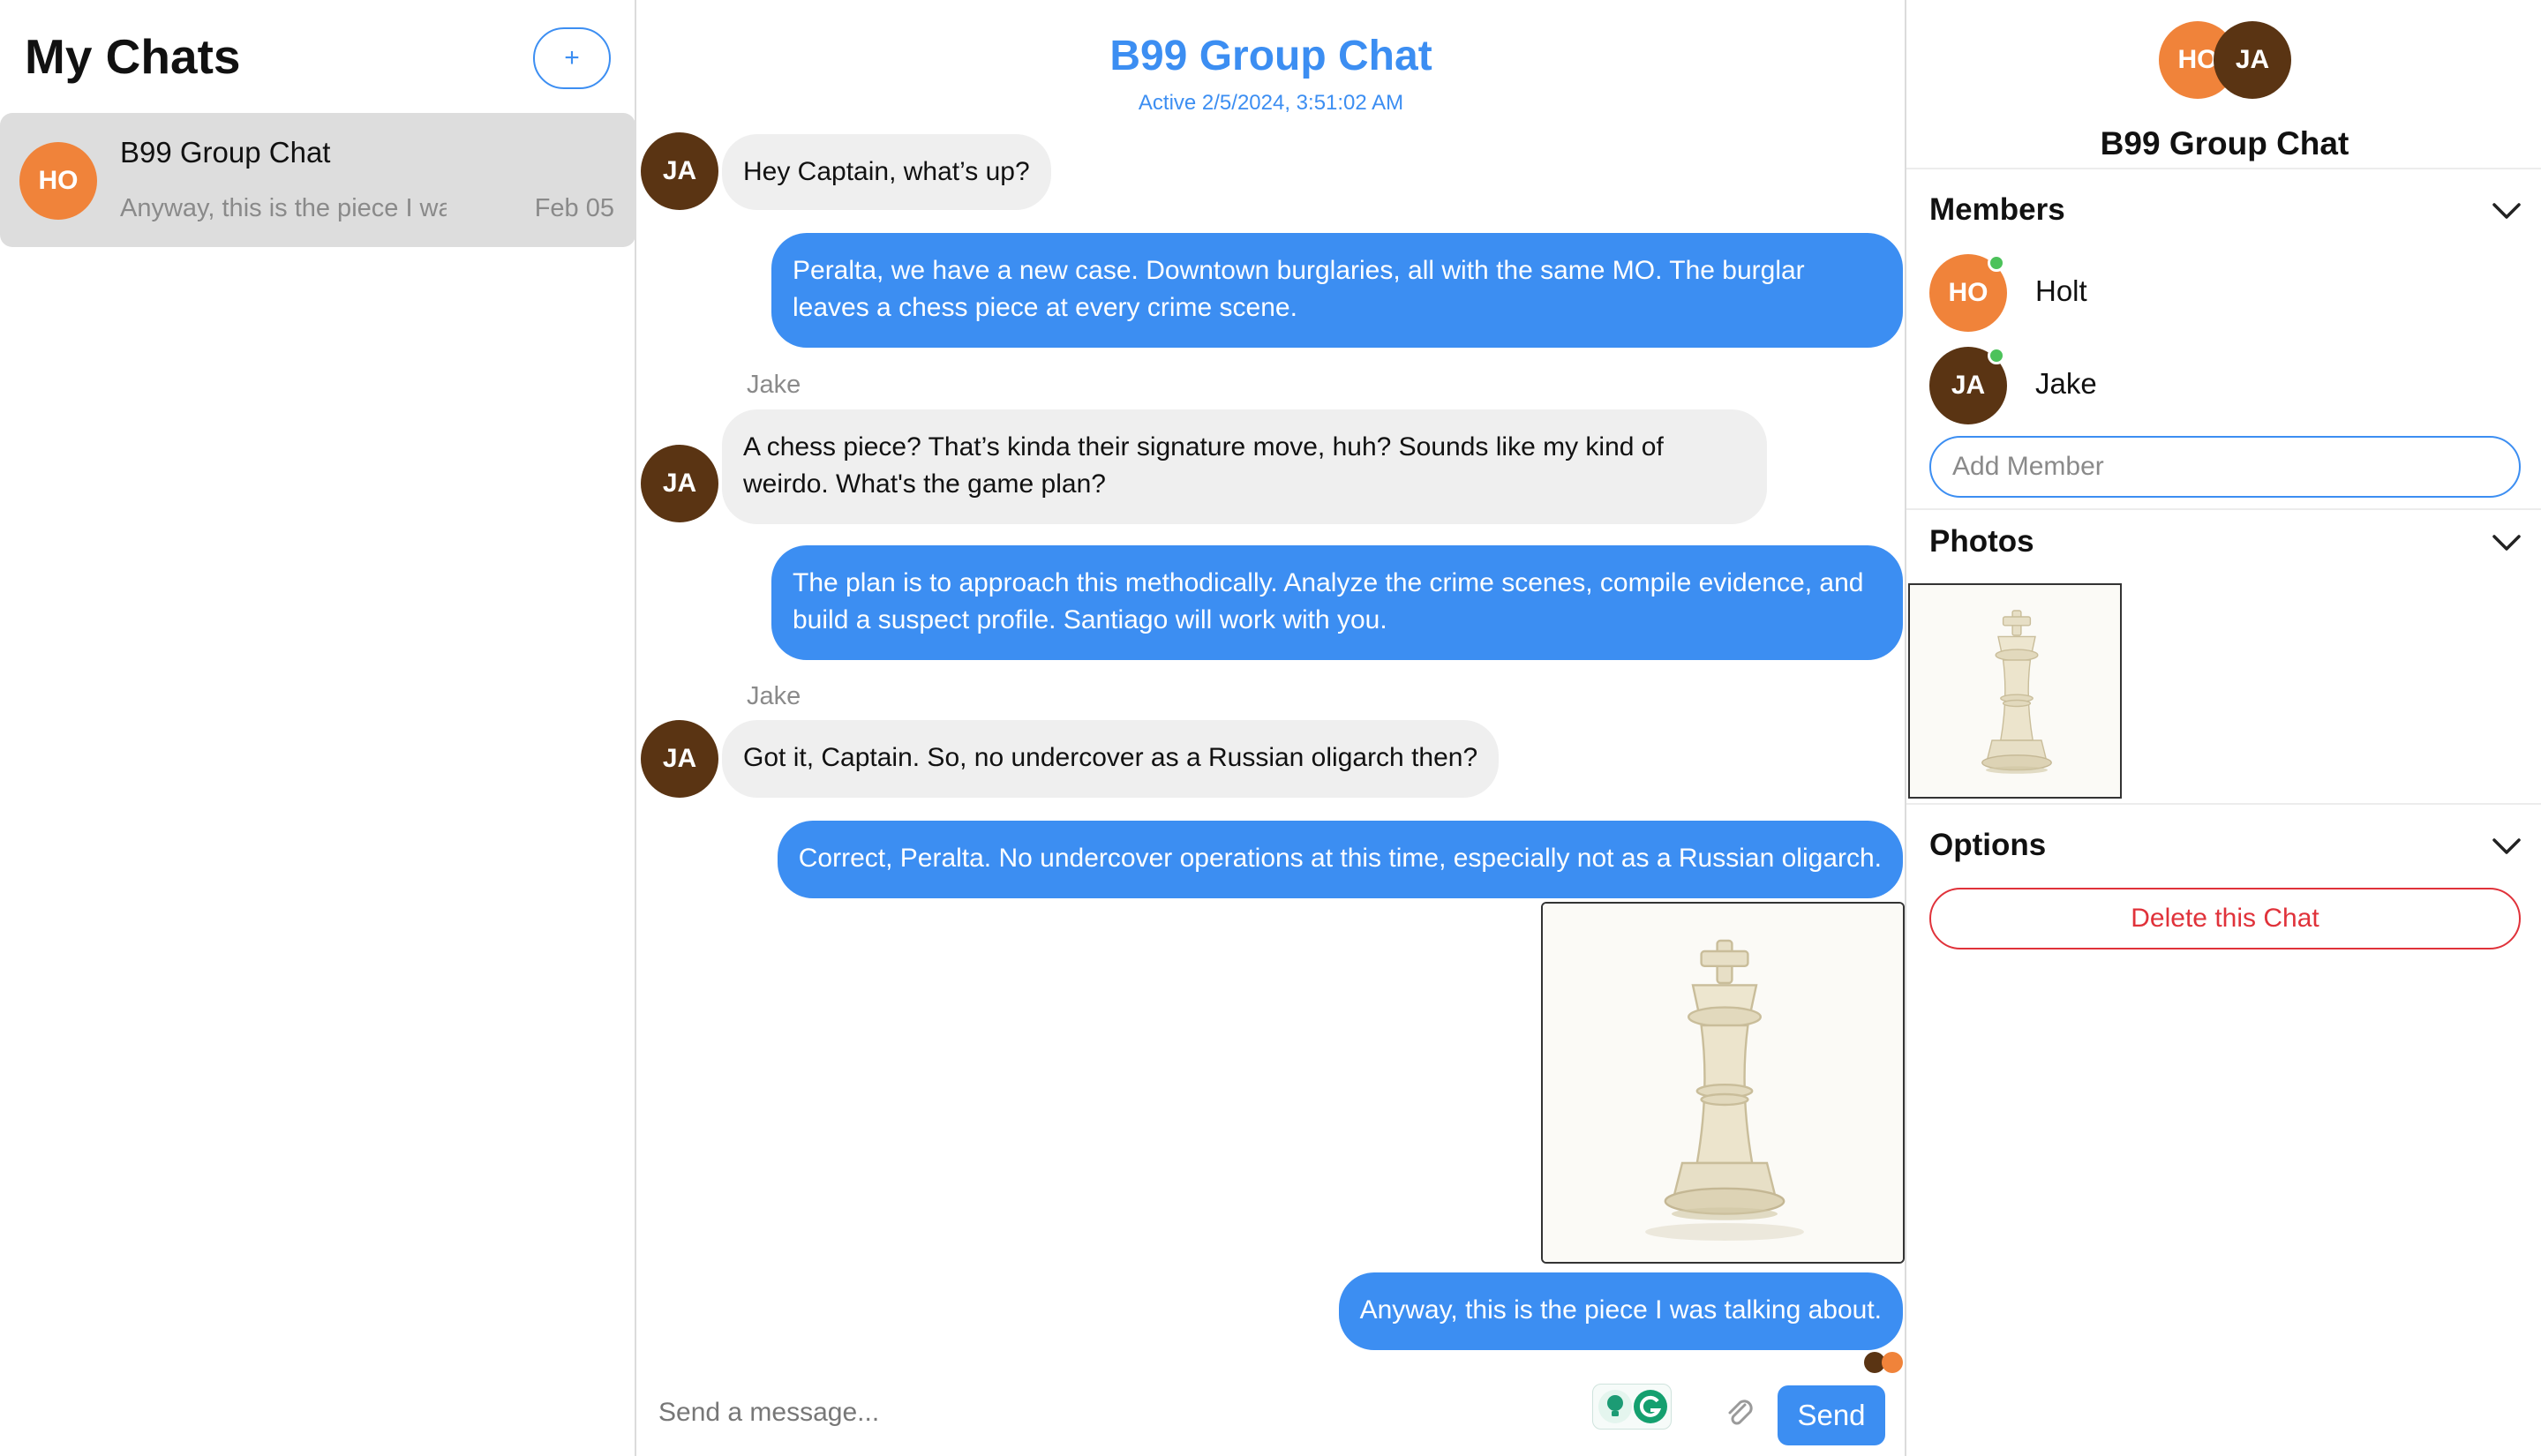 The height and width of the screenshot is (1456, 2541). What do you see at coordinates (1650, 1406) in the screenshot?
I see `grammarly-icon` at bounding box center [1650, 1406].